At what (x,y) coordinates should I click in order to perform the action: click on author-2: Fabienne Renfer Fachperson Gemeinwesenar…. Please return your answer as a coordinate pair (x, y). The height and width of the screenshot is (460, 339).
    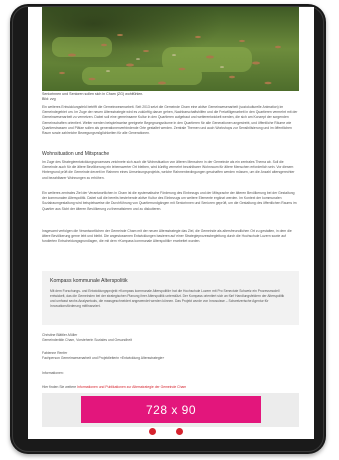
    Looking at the image, I should click on (103, 355).